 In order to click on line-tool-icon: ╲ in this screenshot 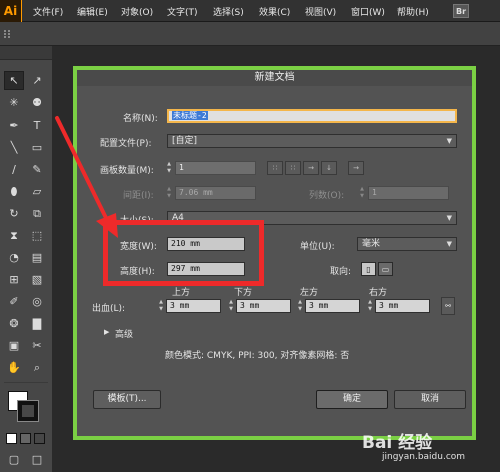, I will do `click(14, 147)`.